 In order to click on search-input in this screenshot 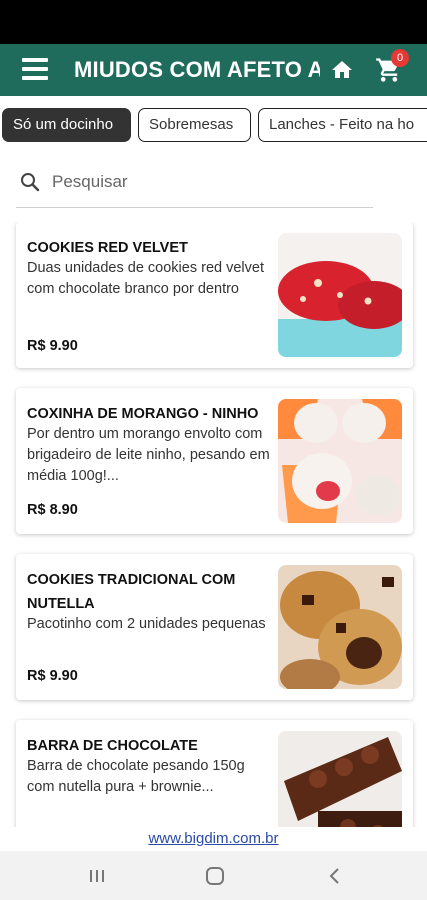, I will do `click(202, 182)`.